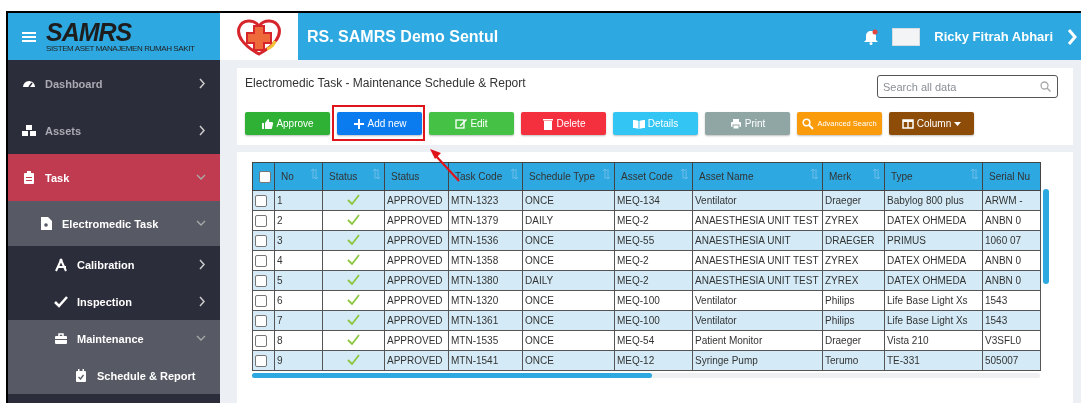 The width and height of the screenshot is (1081, 403). I want to click on table-cell: Ventilator, so click(716, 200).